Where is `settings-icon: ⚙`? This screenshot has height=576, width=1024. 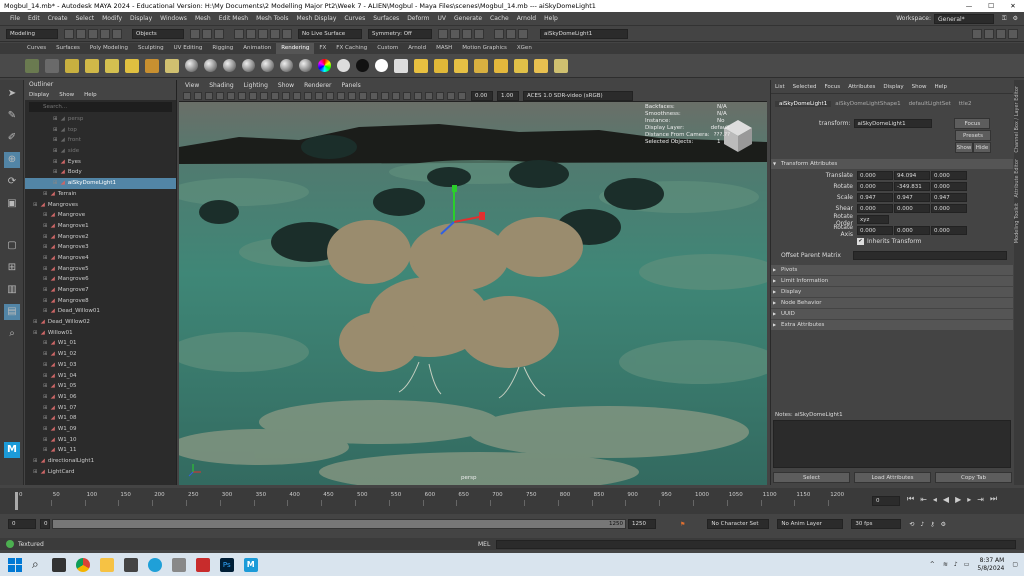 settings-icon: ⚙ is located at coordinates (1015, 18).